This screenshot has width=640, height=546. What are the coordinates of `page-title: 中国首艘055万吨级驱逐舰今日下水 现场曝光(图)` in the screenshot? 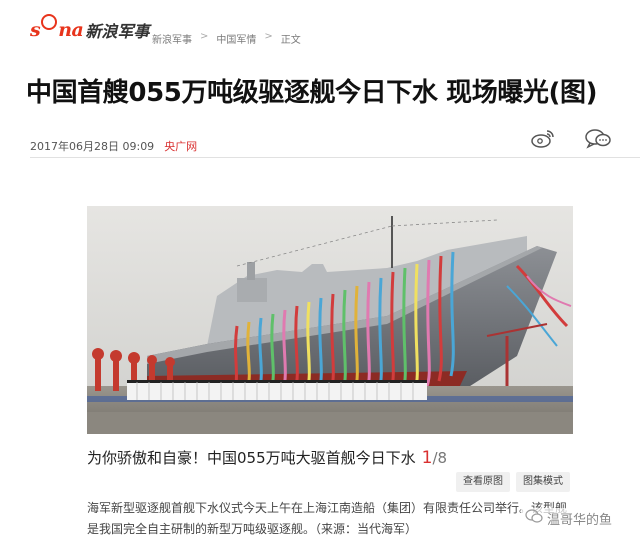 It's located at (312, 93).